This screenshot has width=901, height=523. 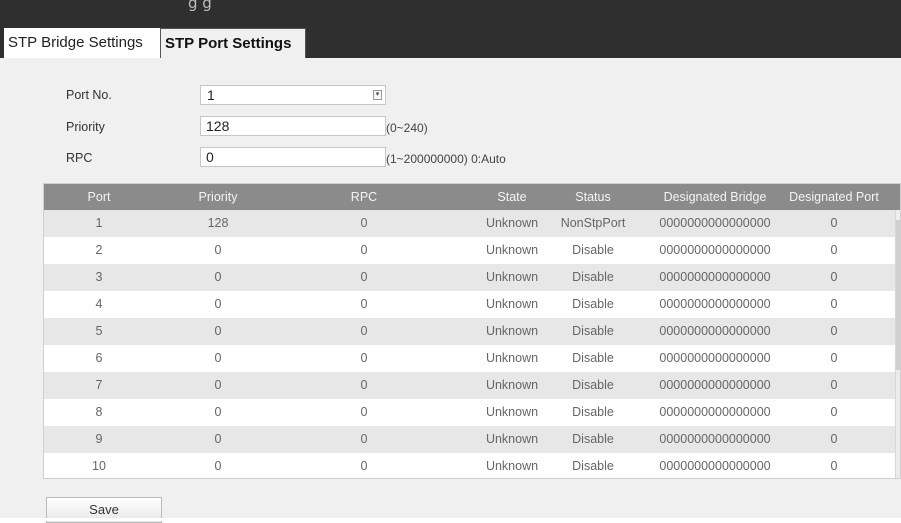 I want to click on cell-status: NonStpPort, so click(x=593, y=223).